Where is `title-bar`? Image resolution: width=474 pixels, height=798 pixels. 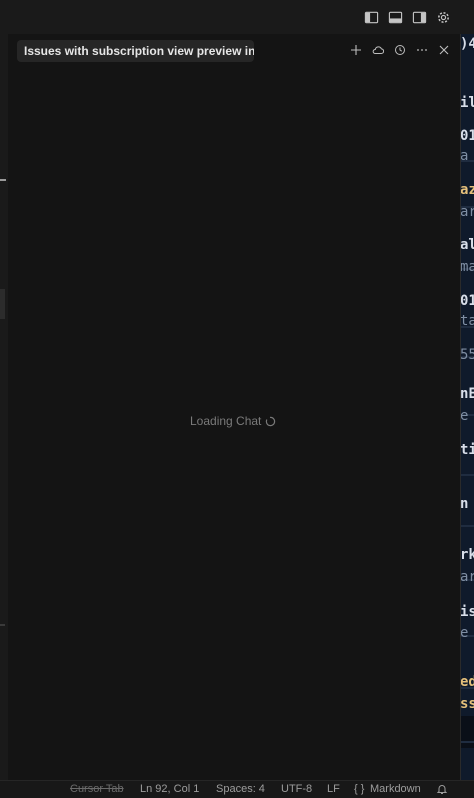 title-bar is located at coordinates (237, 17).